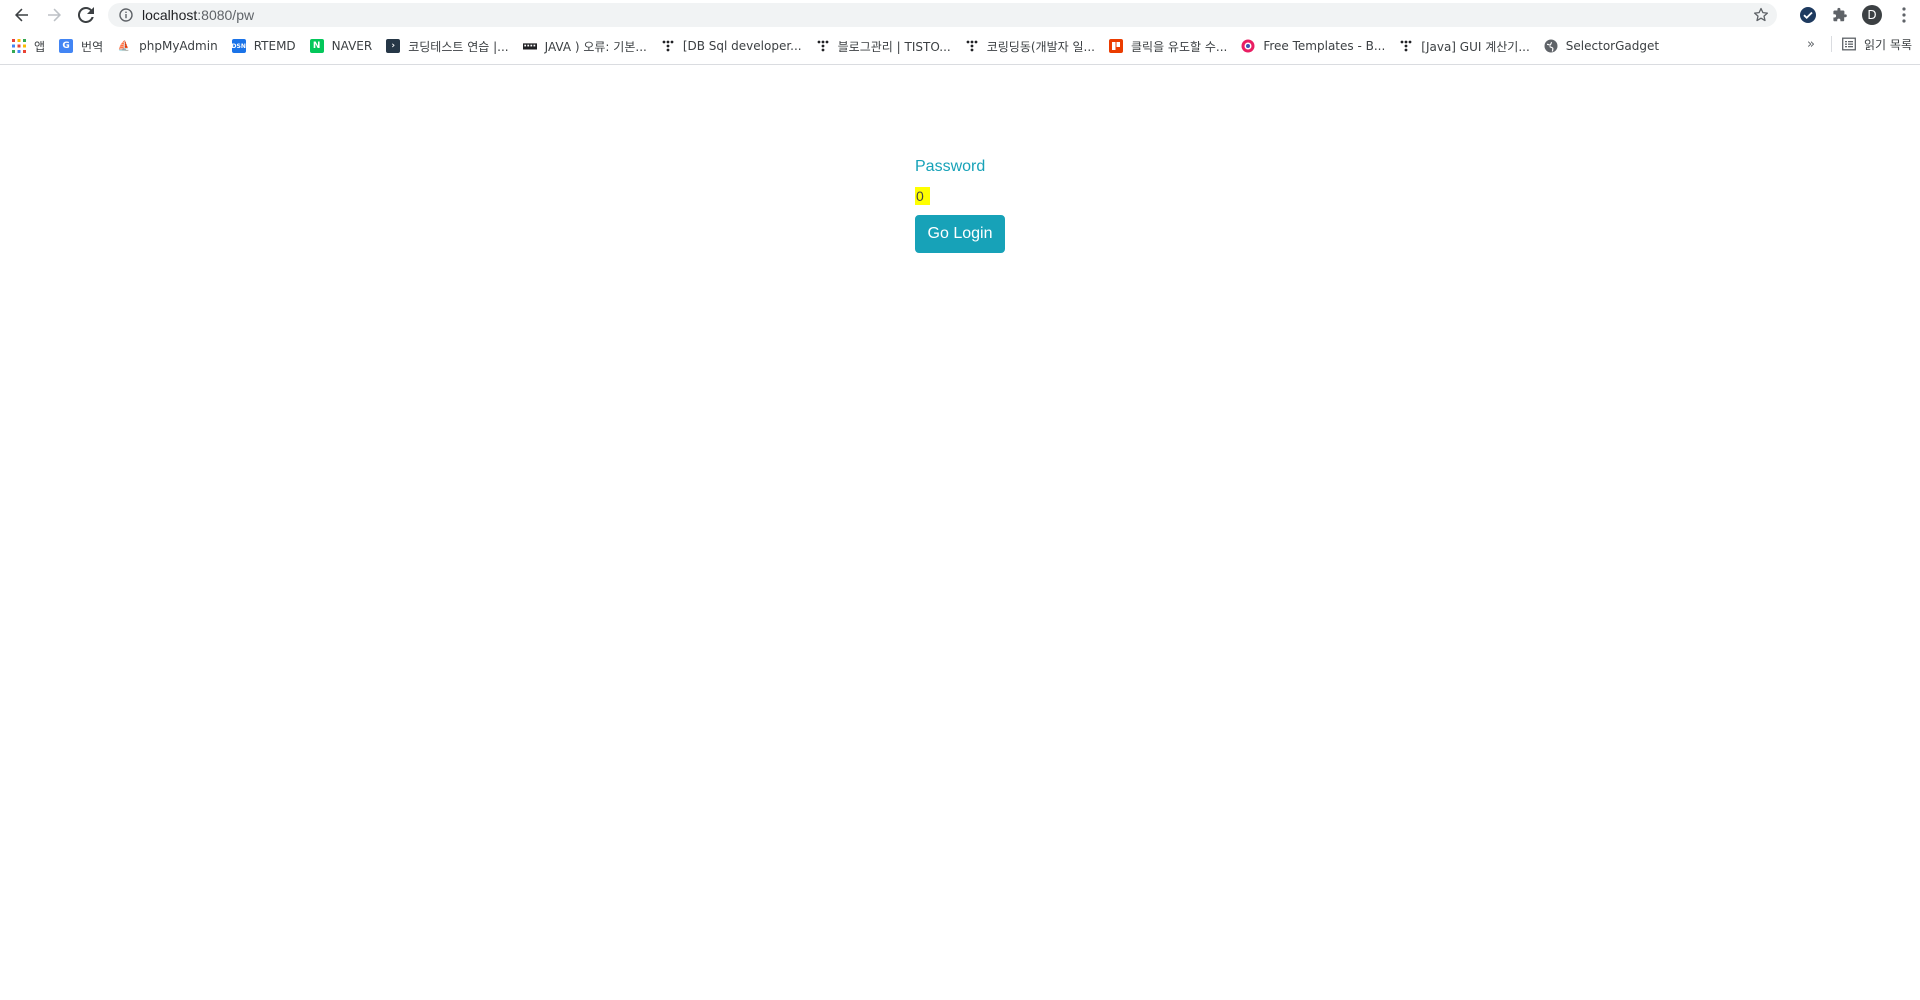  What do you see at coordinates (960, 204) in the screenshot?
I see `password-panel: Password 0 Go Login` at bounding box center [960, 204].